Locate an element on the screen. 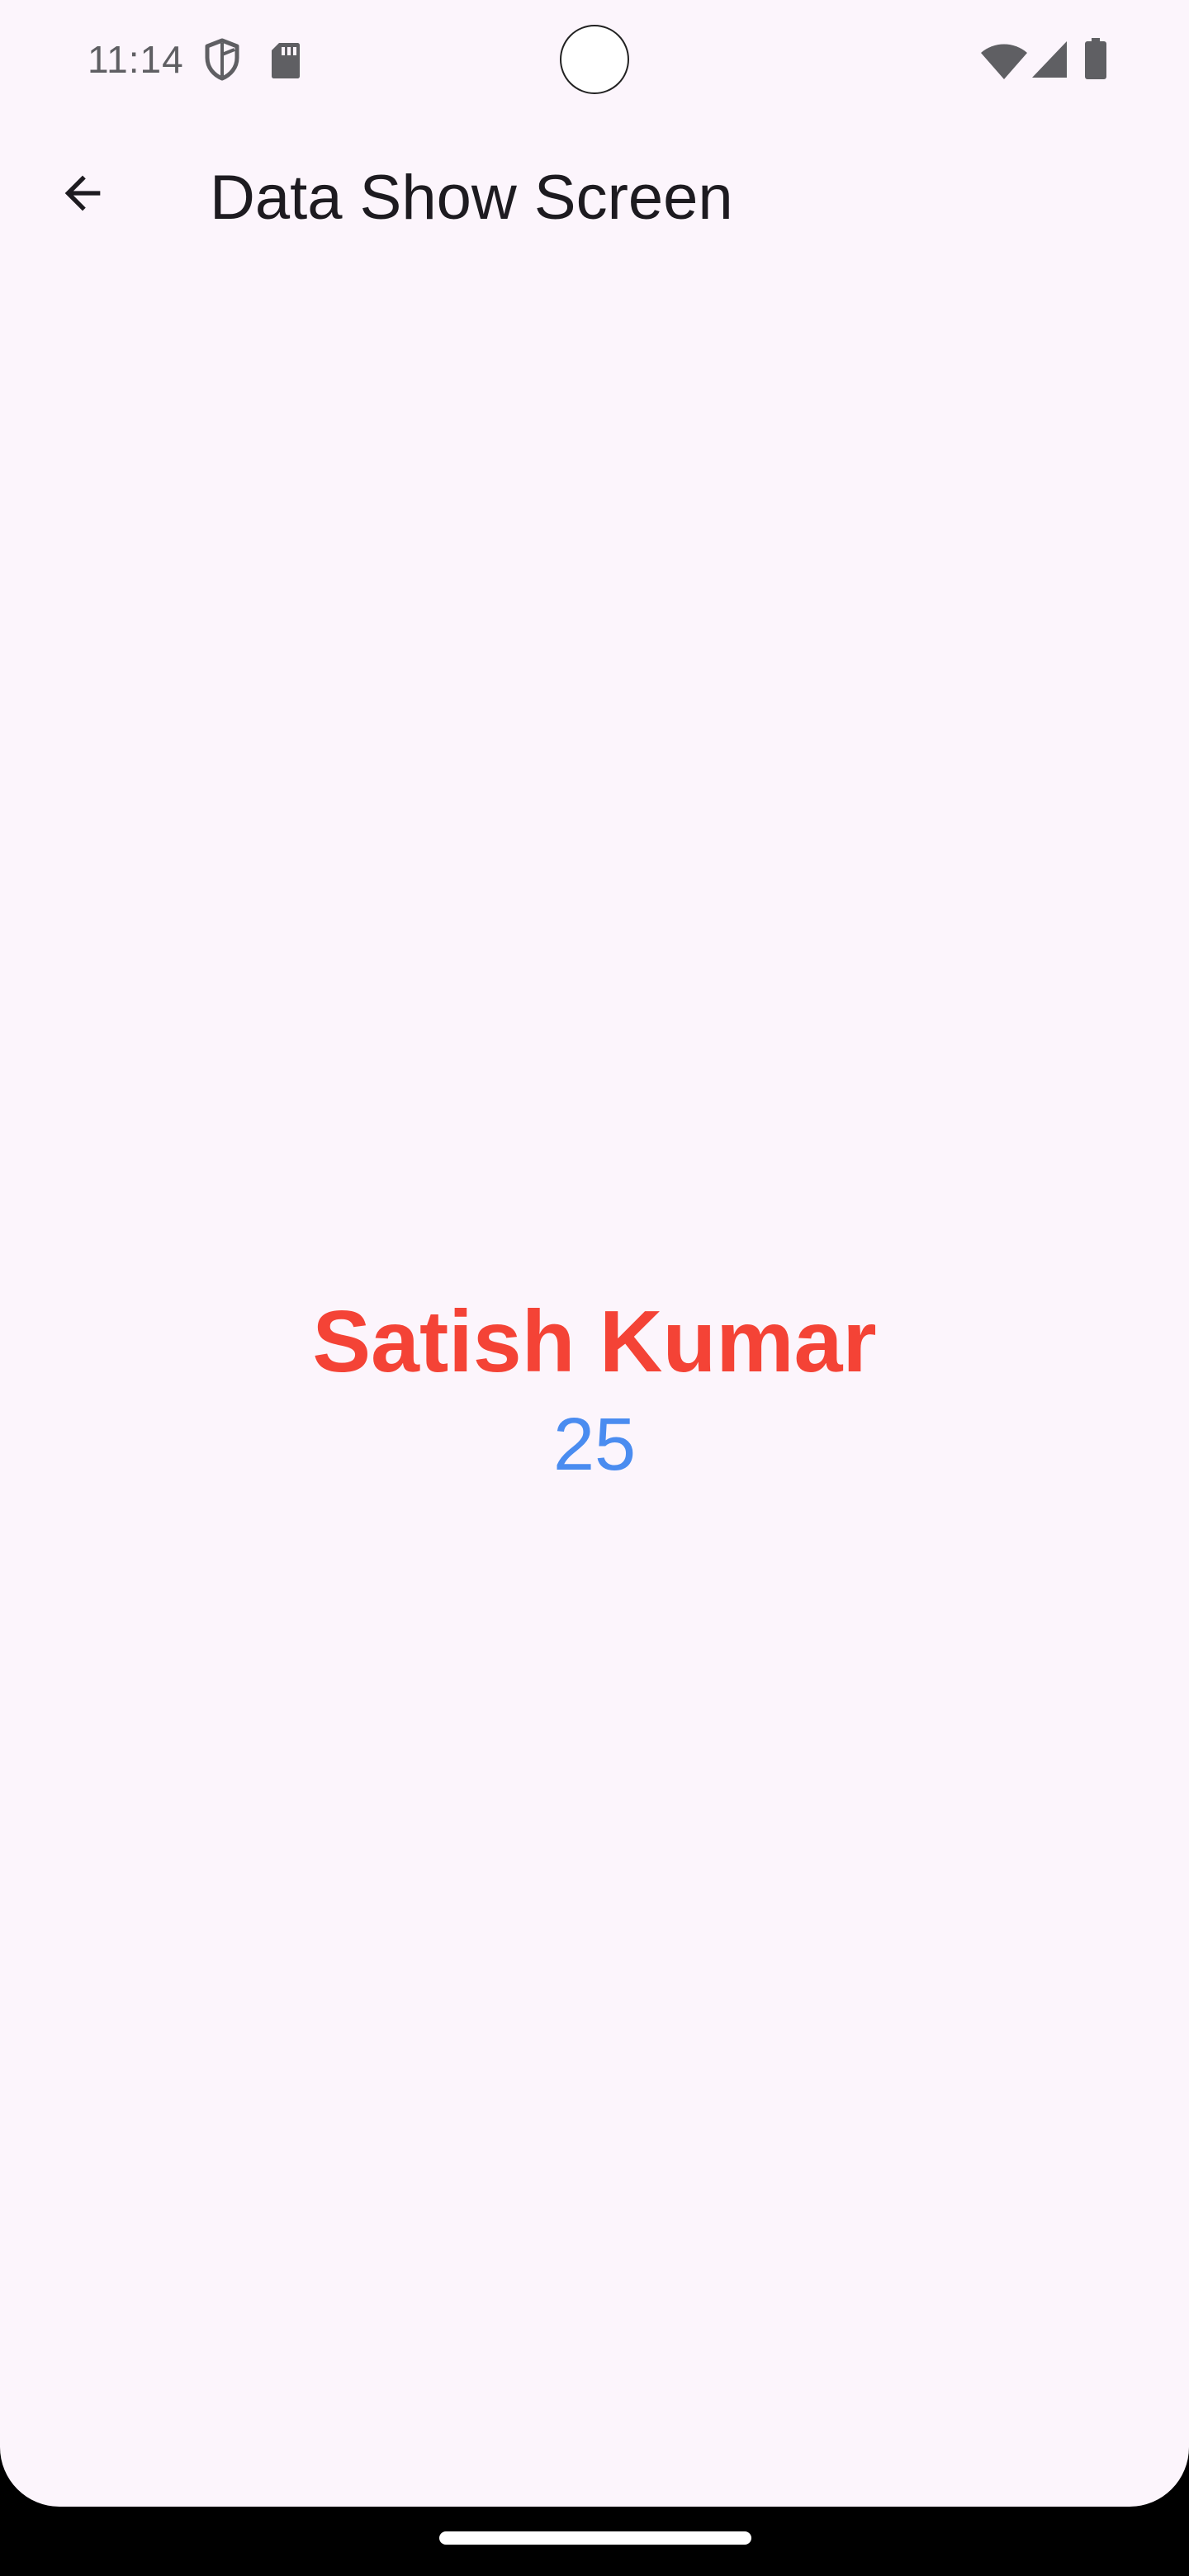 This screenshot has width=1189, height=2576. top-app-bar: Data Show Screen is located at coordinates (594, 198).